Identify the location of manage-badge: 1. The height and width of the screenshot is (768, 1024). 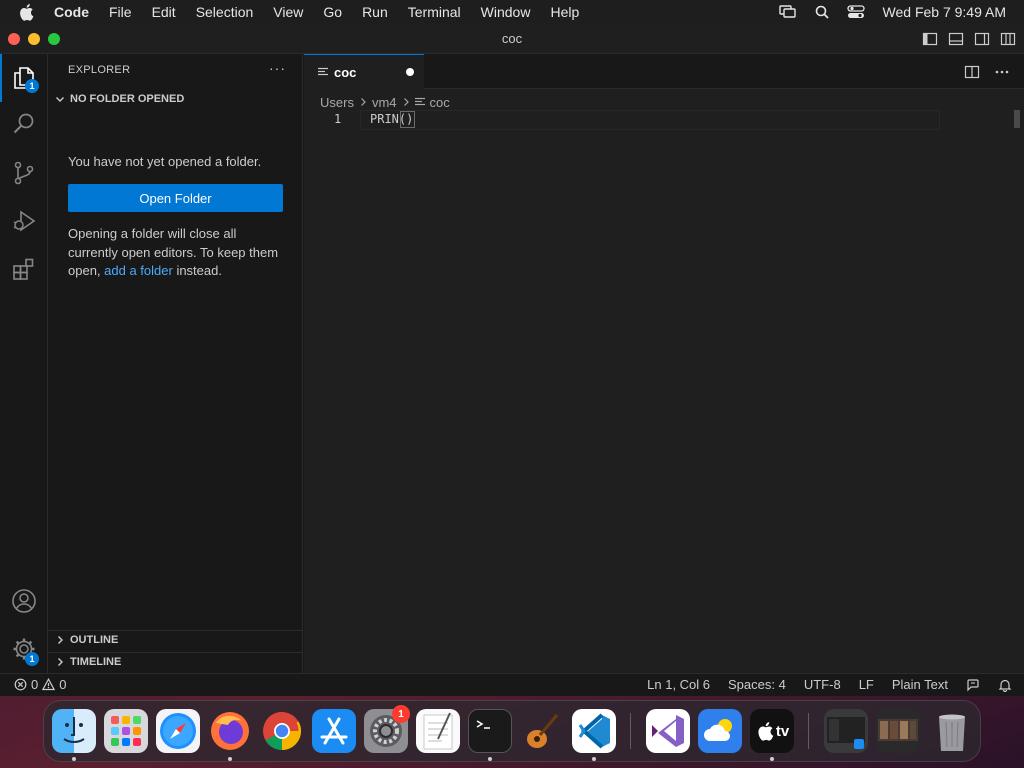
(32, 659).